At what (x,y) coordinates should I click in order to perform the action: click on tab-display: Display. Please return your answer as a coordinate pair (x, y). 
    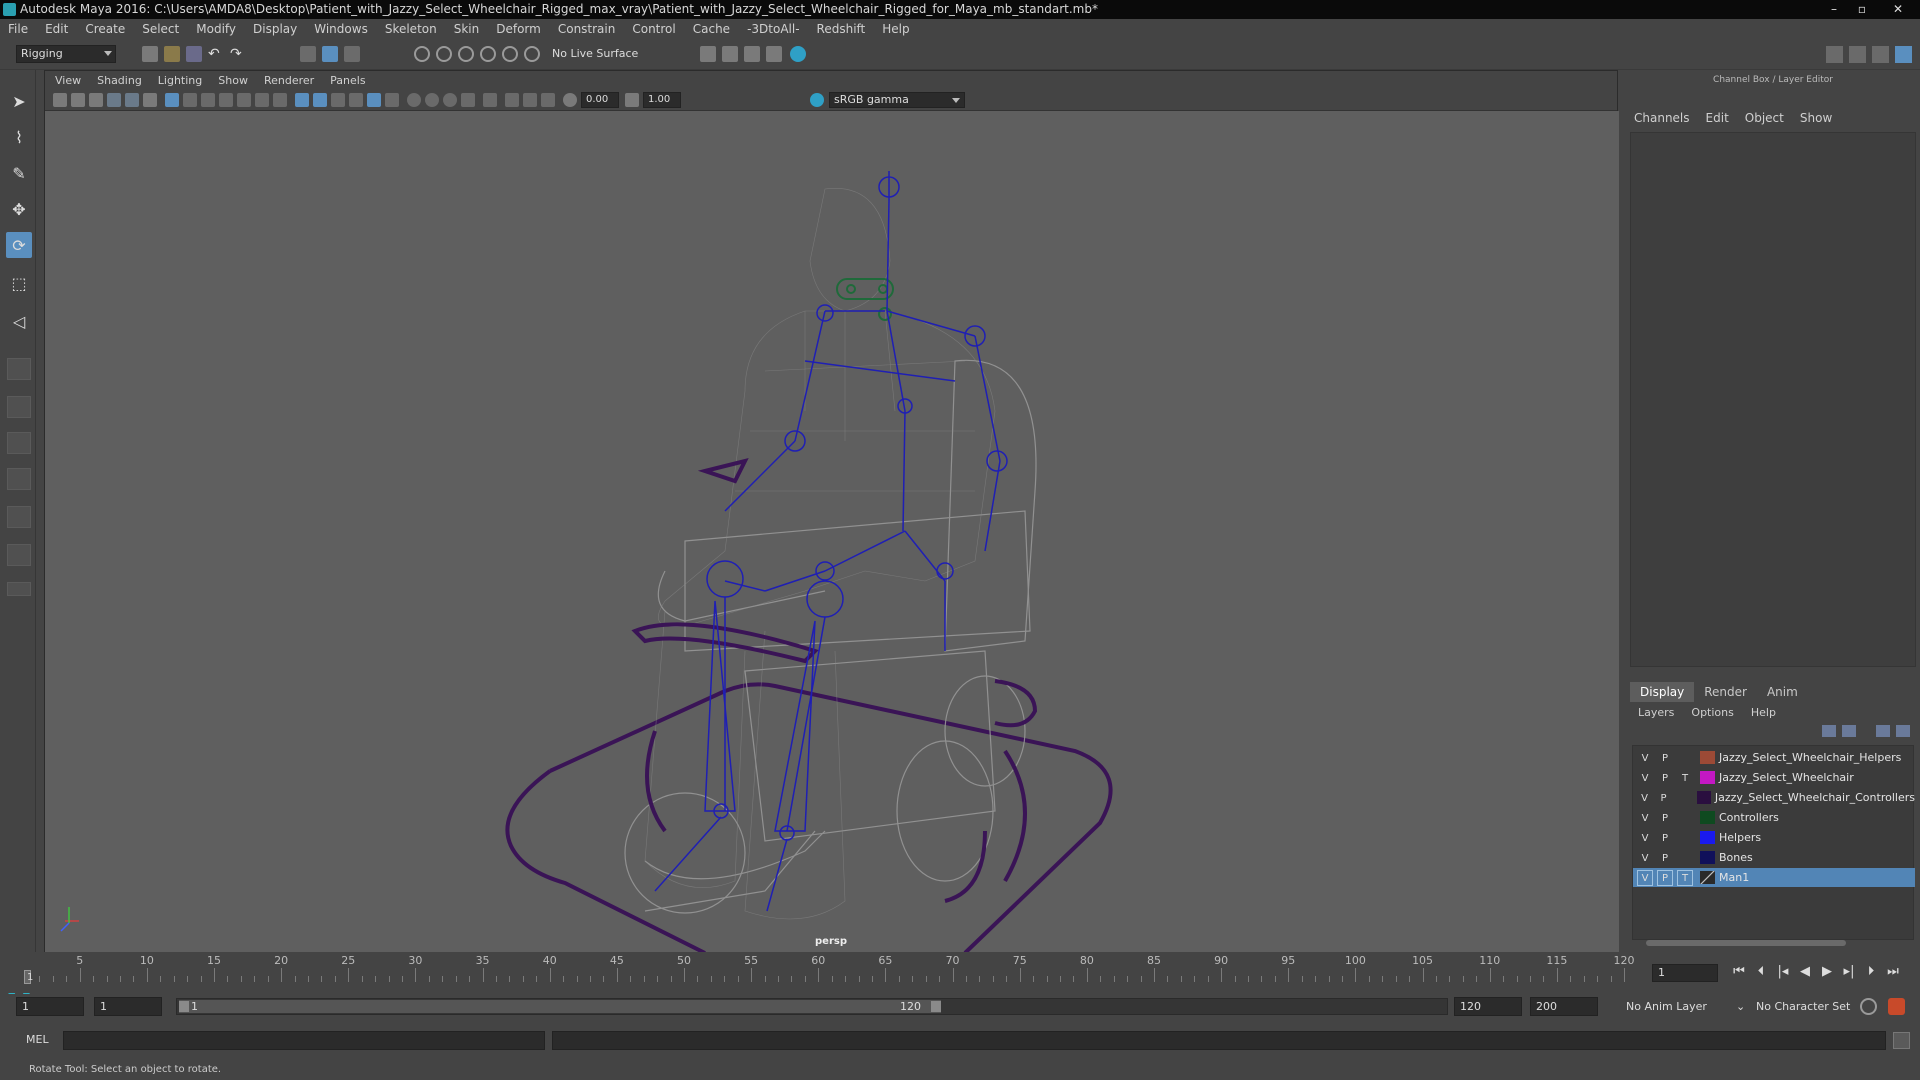
    Looking at the image, I should click on (1662, 692).